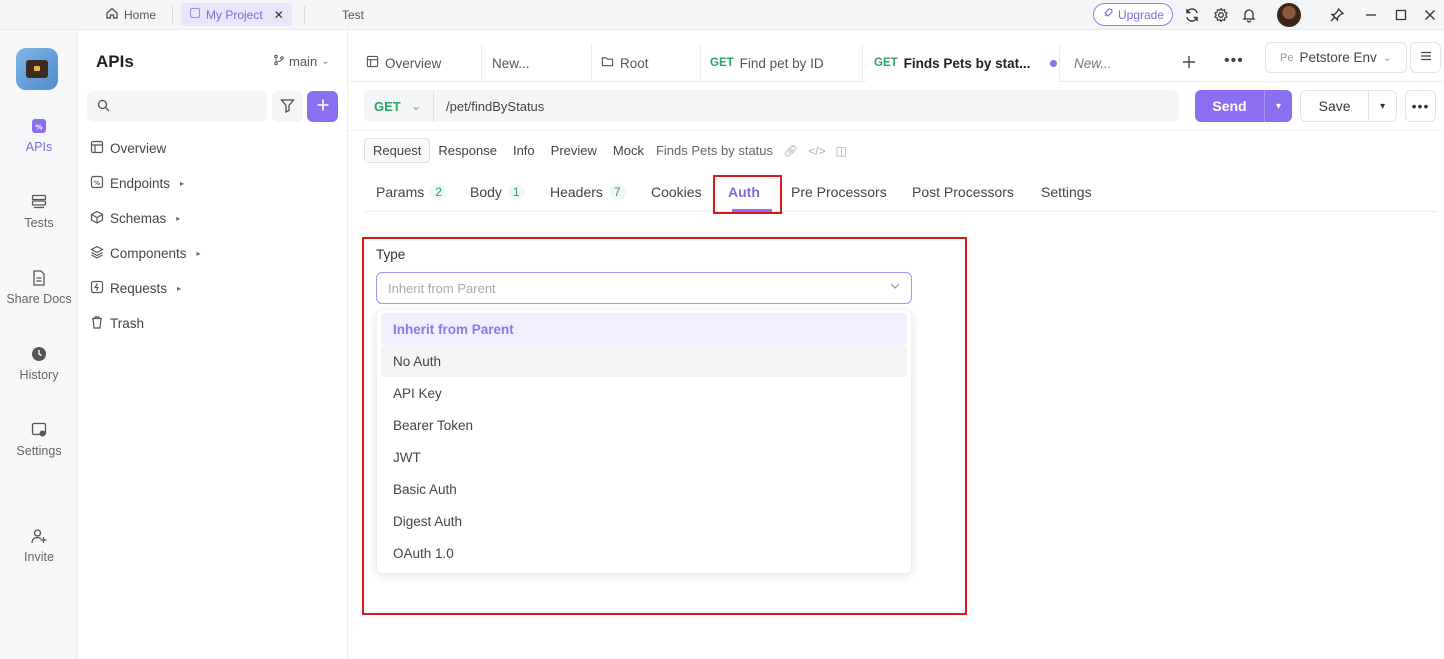 The image size is (1444, 659). Describe the element at coordinates (39, 363) in the screenshot. I see `rail-item-history: History` at that location.